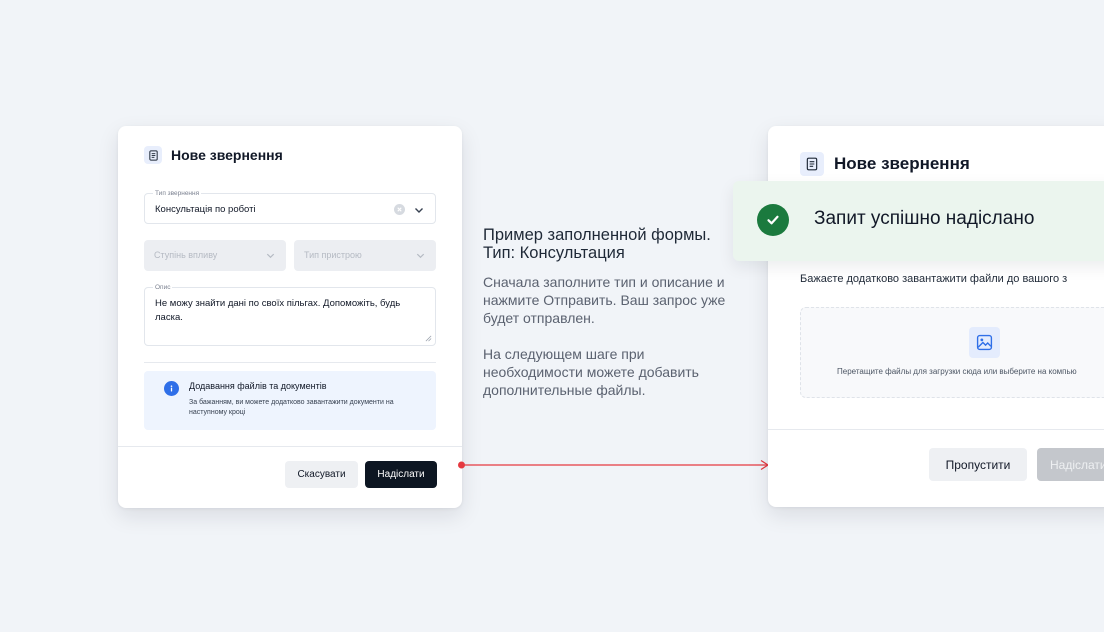  I want to click on success-toast: Запит успішно надіслано, so click(918, 221).